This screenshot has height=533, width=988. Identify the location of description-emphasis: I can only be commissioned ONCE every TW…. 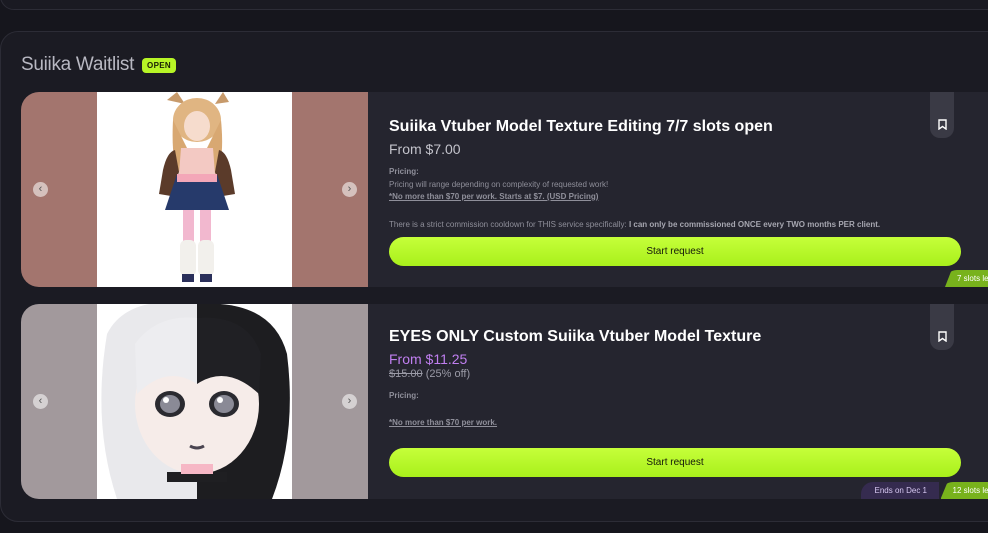
(754, 224).